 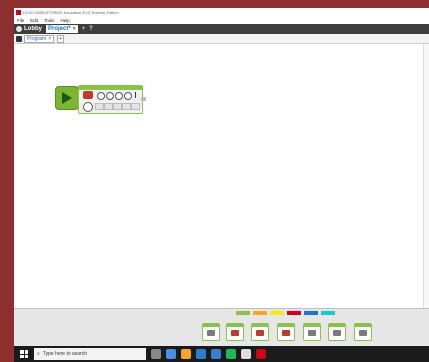 I want to click on mode-selector-icon, so click(x=88, y=107).